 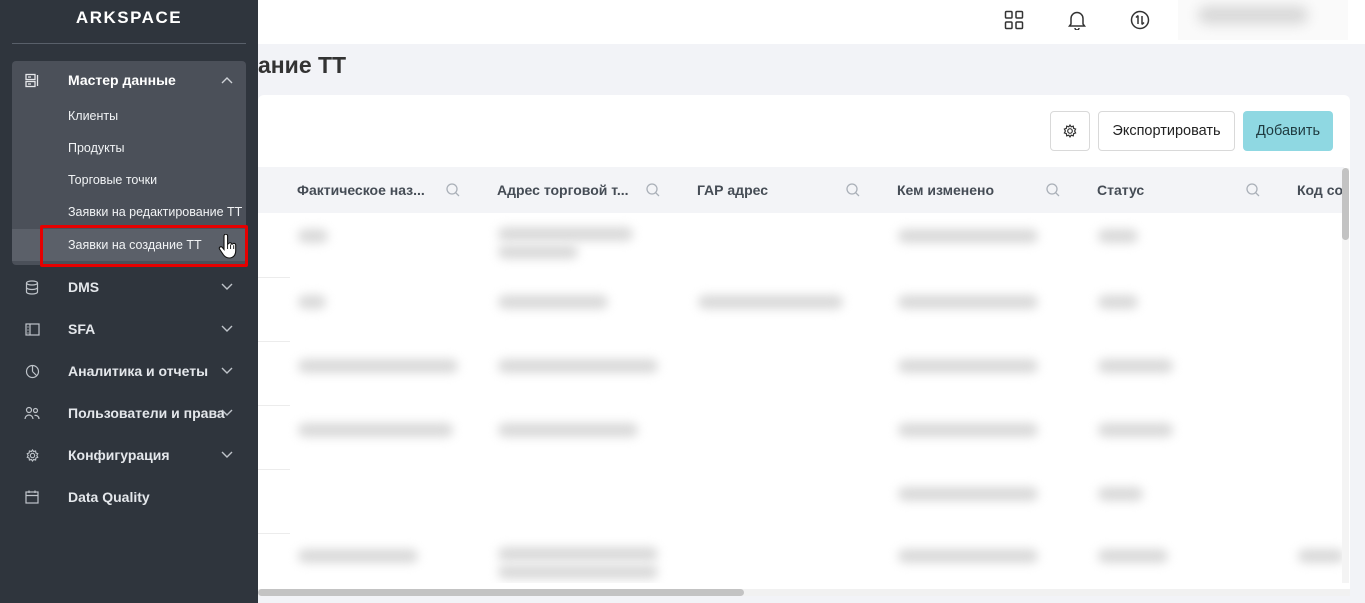 I want to click on column-header-modified-by: Кем изменено, so click(x=945, y=190).